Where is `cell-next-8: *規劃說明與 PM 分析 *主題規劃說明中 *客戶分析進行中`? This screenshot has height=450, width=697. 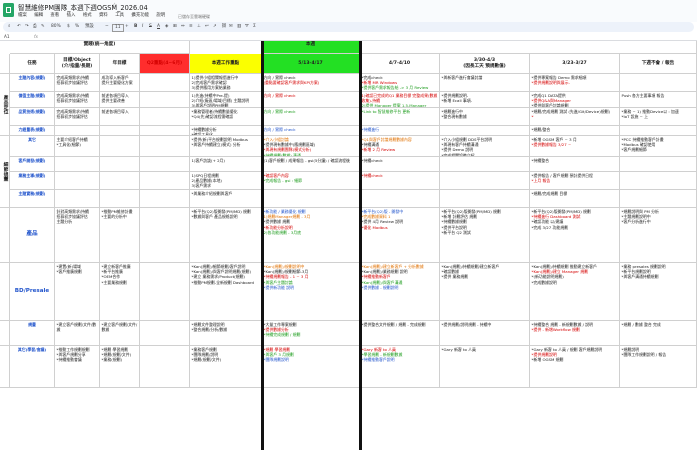
cell-next-8: *規劃說明與 PM 分析 *主題規劃說明中 *客戶分析進行中 is located at coordinates (658, 235).